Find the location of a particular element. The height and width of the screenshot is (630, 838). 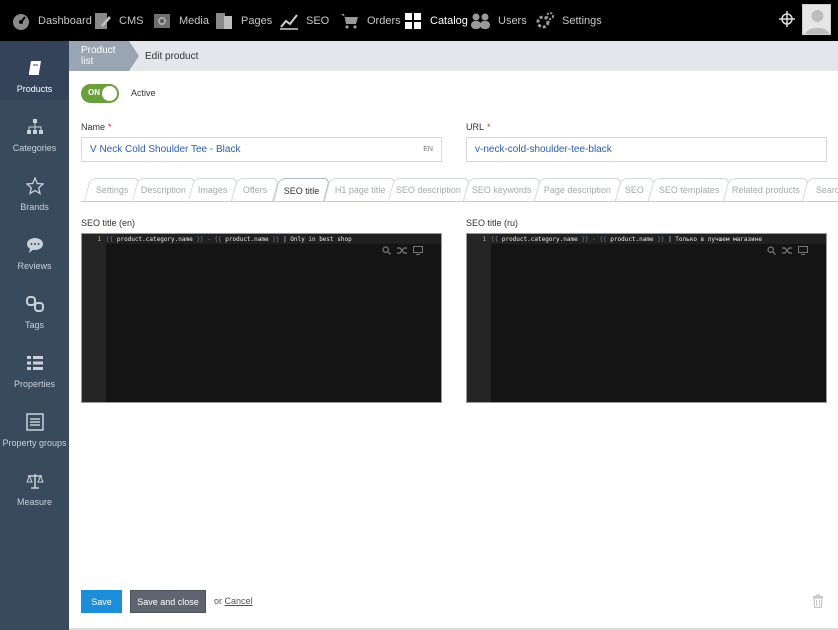

nav-catalog: Catalog is located at coordinates (435, 20).